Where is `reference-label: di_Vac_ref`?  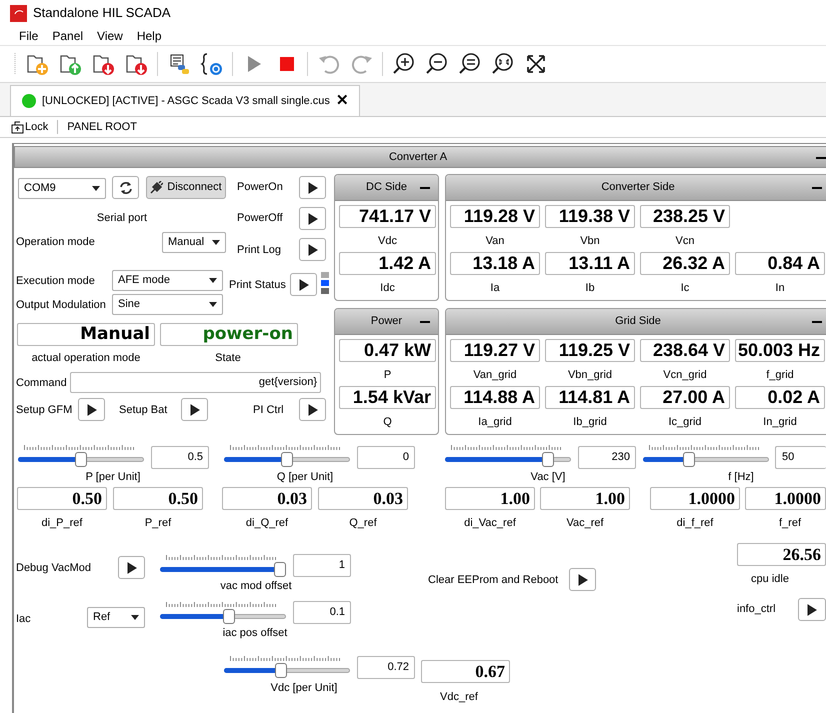 reference-label: di_Vac_ref is located at coordinates (490, 523).